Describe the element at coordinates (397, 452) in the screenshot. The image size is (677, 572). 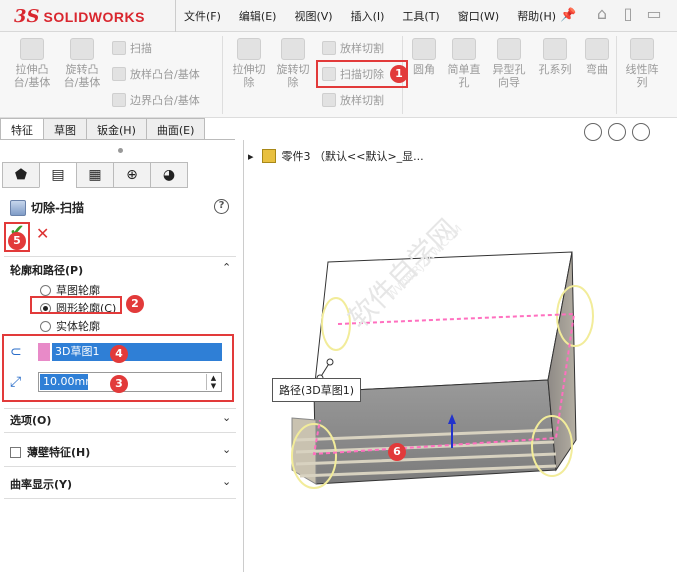
I see `step-badge-6: 6` at that location.